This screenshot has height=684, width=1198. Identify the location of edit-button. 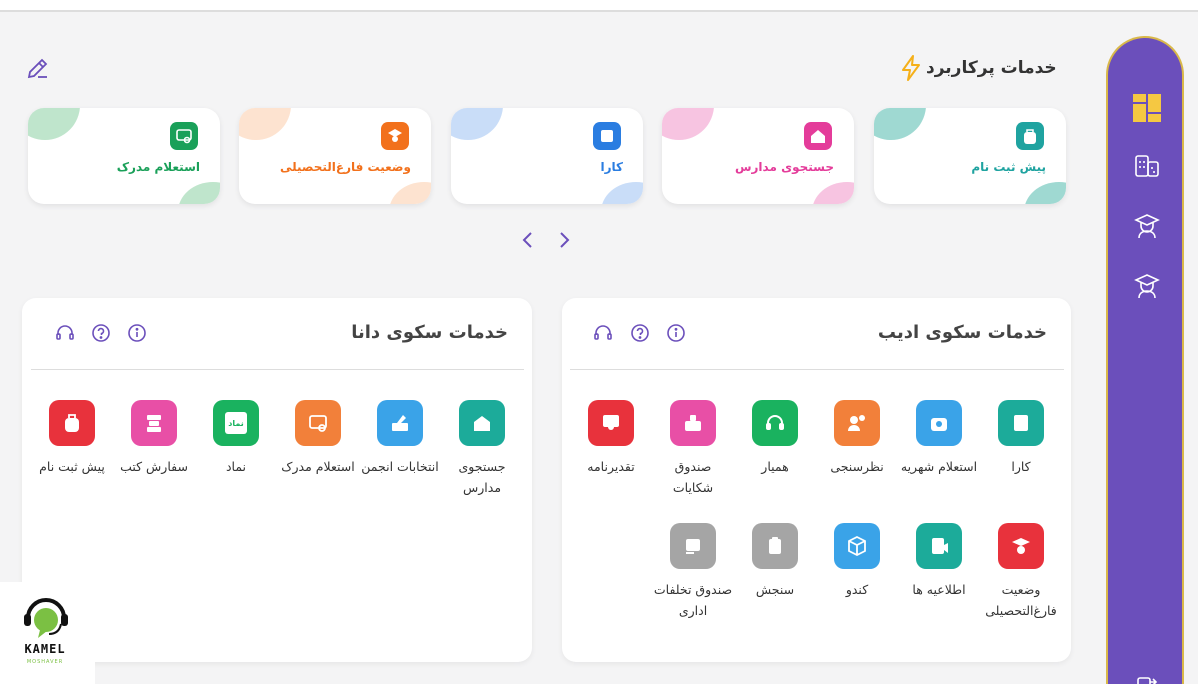
(38, 68).